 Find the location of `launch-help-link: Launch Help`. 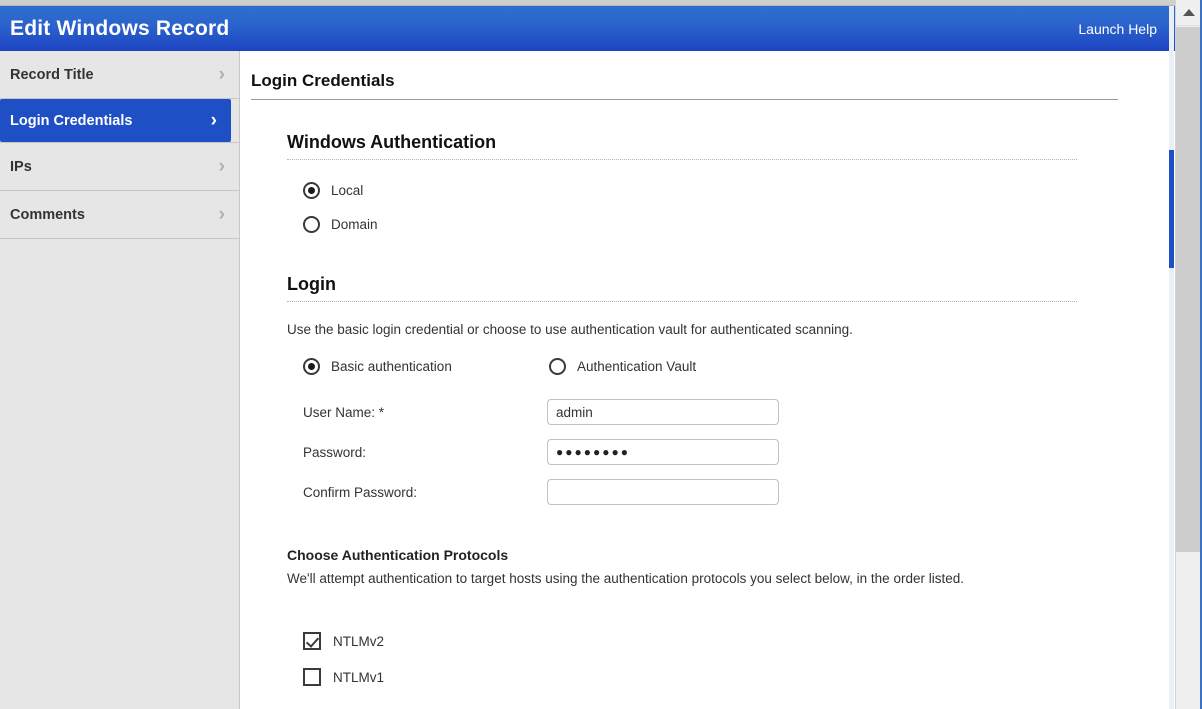

launch-help-link: Launch Help is located at coordinates (1117, 29).